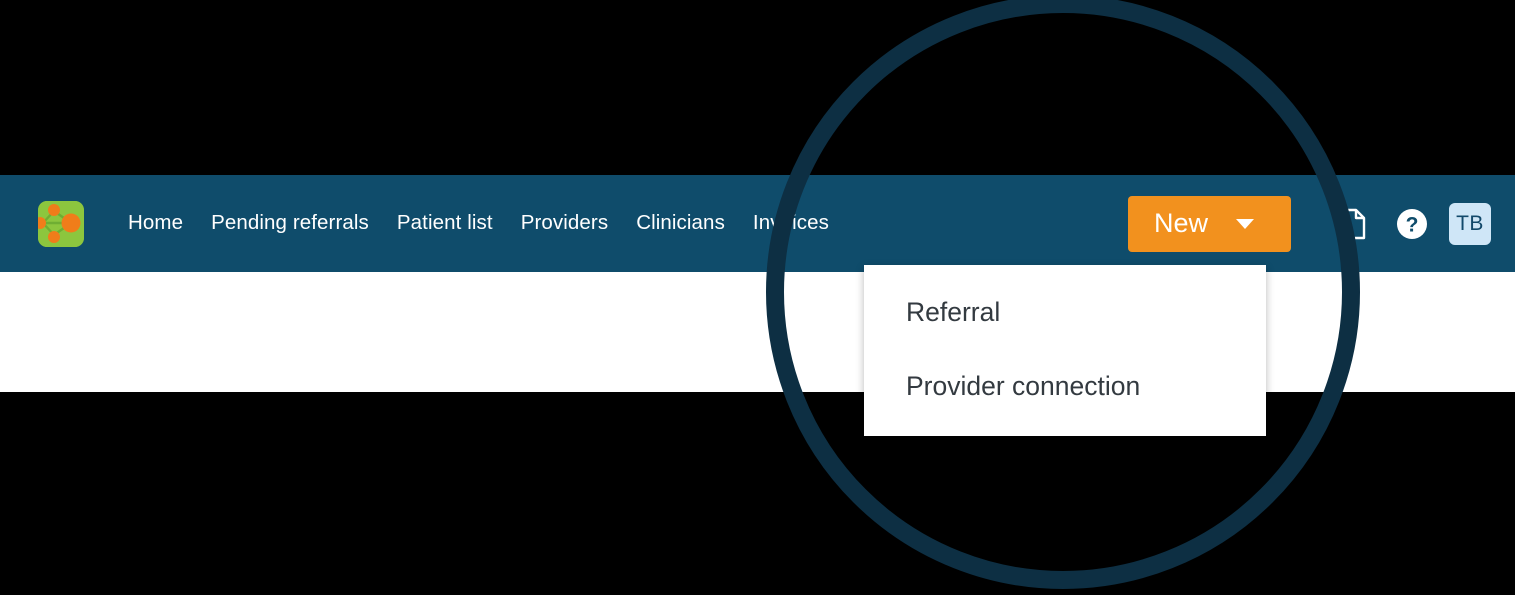 This screenshot has width=1515, height=595. I want to click on brand-logo, so click(61, 223).